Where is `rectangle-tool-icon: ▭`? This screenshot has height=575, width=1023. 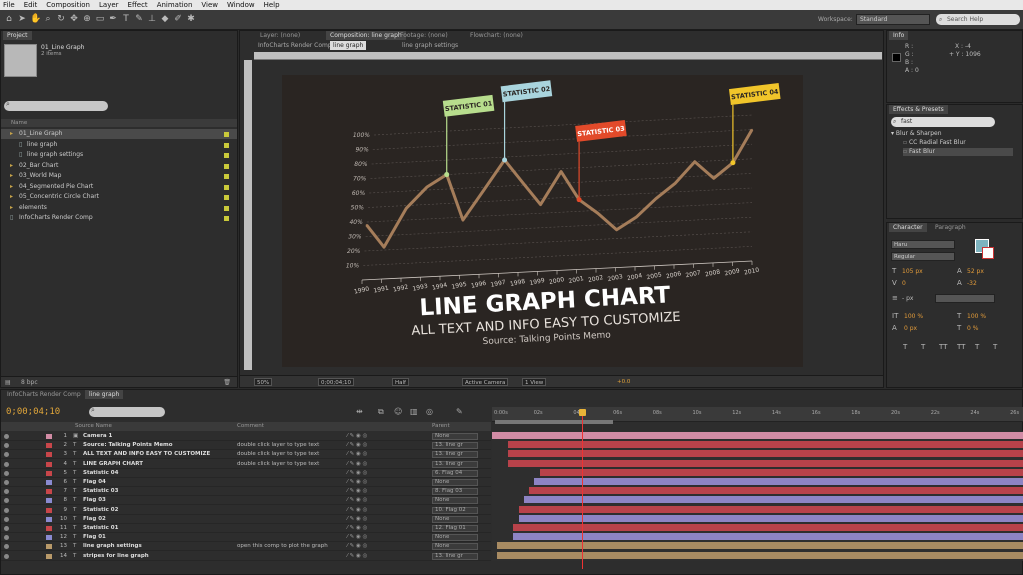
rectangle-tool-icon: ▭ is located at coordinates (100, 19).